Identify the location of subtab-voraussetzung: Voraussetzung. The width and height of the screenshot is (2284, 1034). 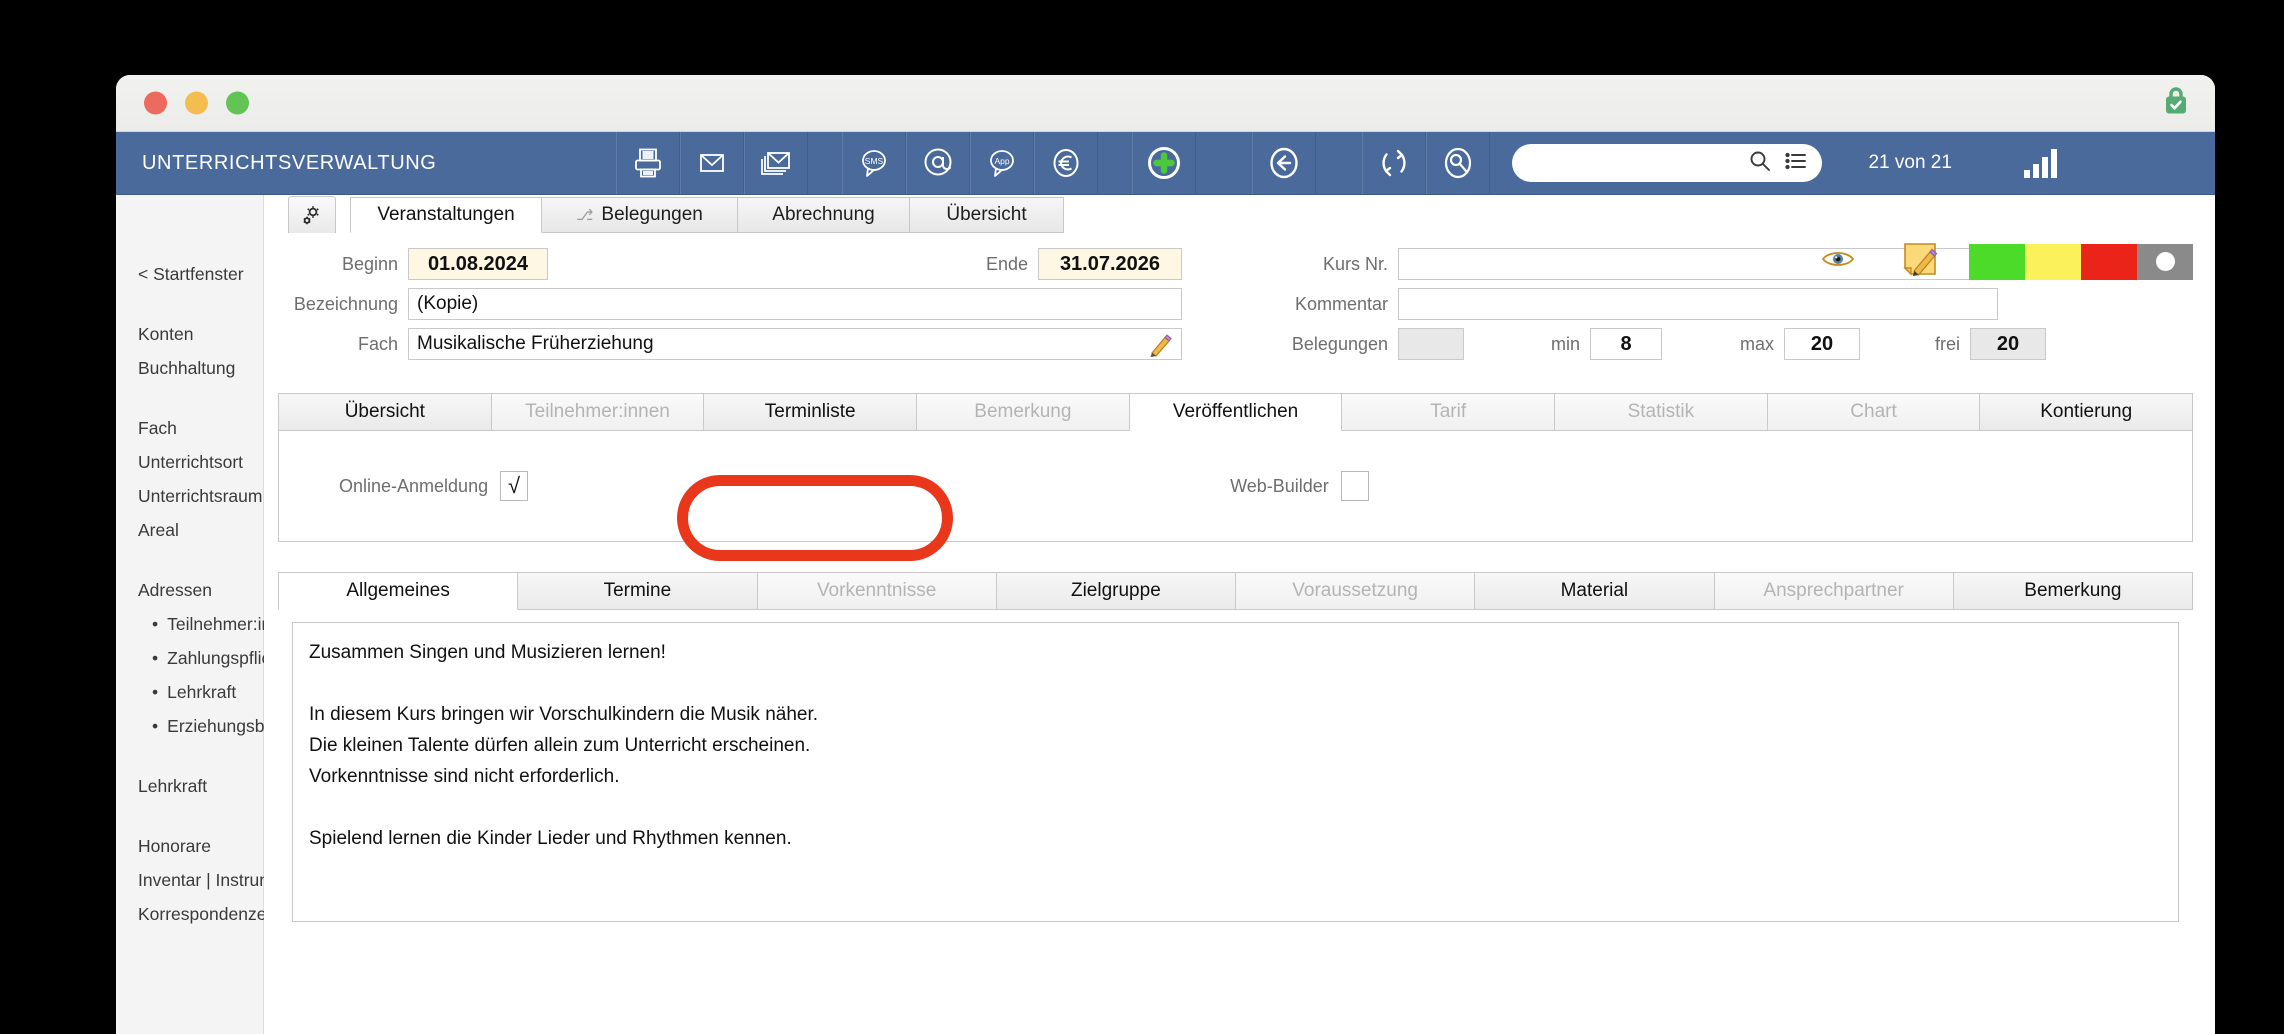
(1356, 591).